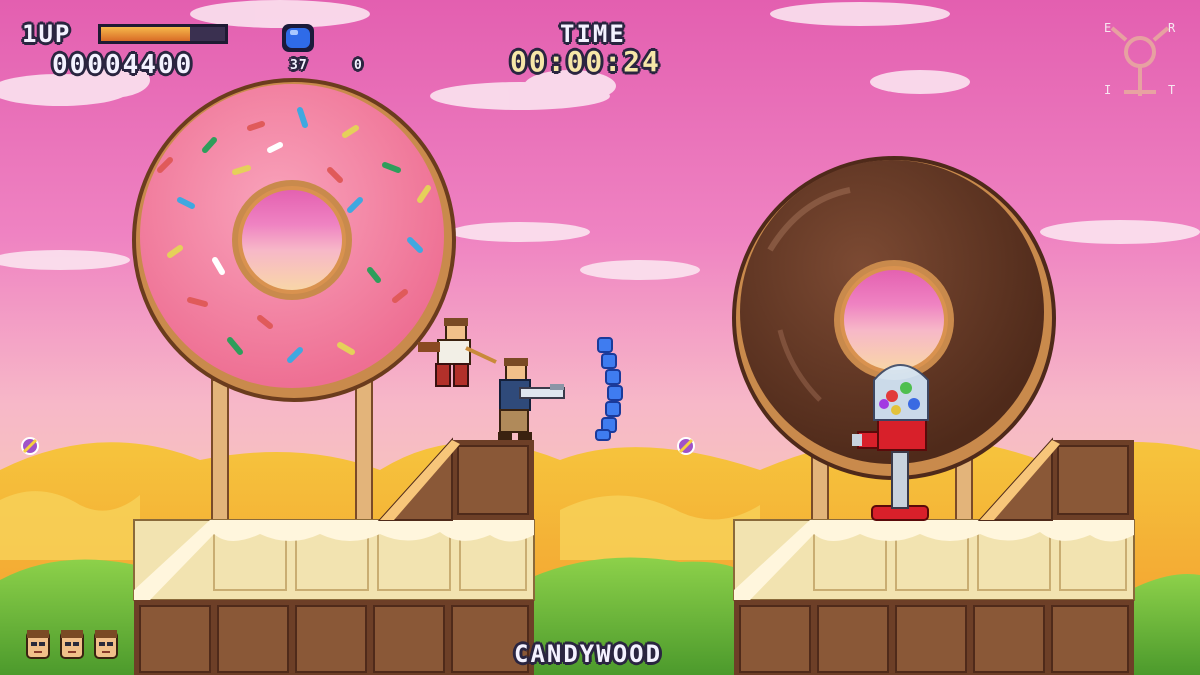 The width and height of the screenshot is (1200, 675). Describe the element at coordinates (294, 240) in the screenshot. I see `pink-donut` at that location.